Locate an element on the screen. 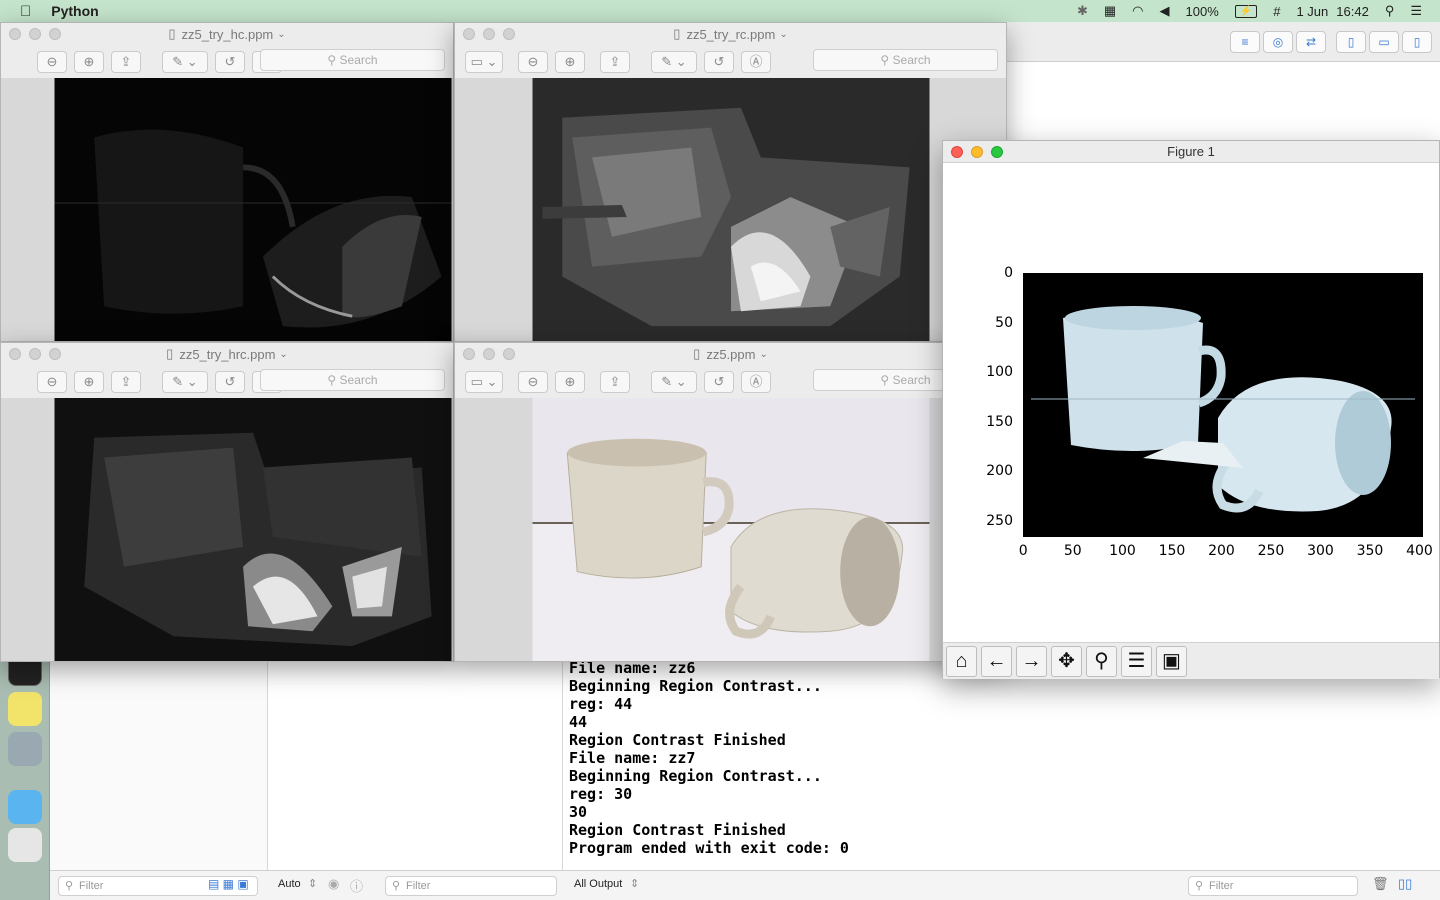 This screenshot has height=900, width=1440. utilities-toggle-button: ▯ is located at coordinates (1417, 42).